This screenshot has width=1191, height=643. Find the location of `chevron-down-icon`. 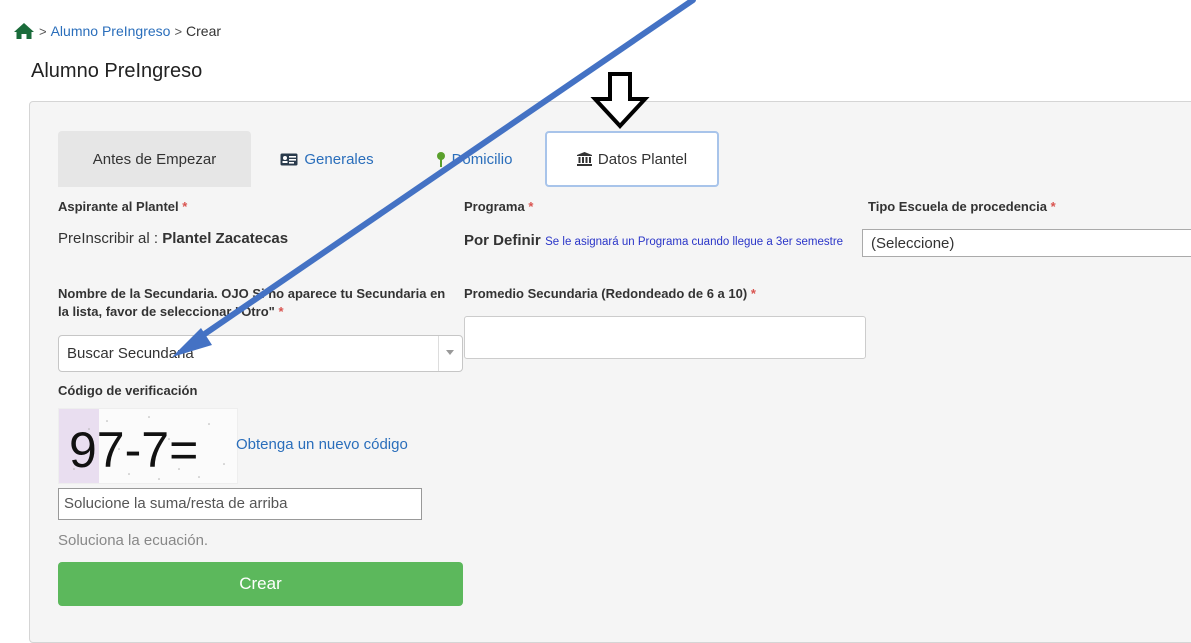

chevron-down-icon is located at coordinates (450, 353).